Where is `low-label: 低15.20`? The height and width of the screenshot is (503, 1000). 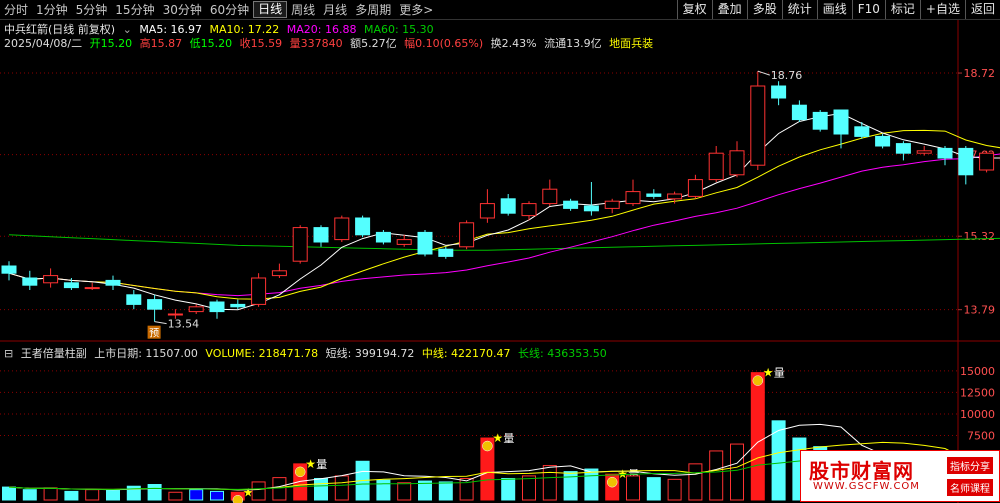 low-label: 低15.20 is located at coordinates (211, 43).